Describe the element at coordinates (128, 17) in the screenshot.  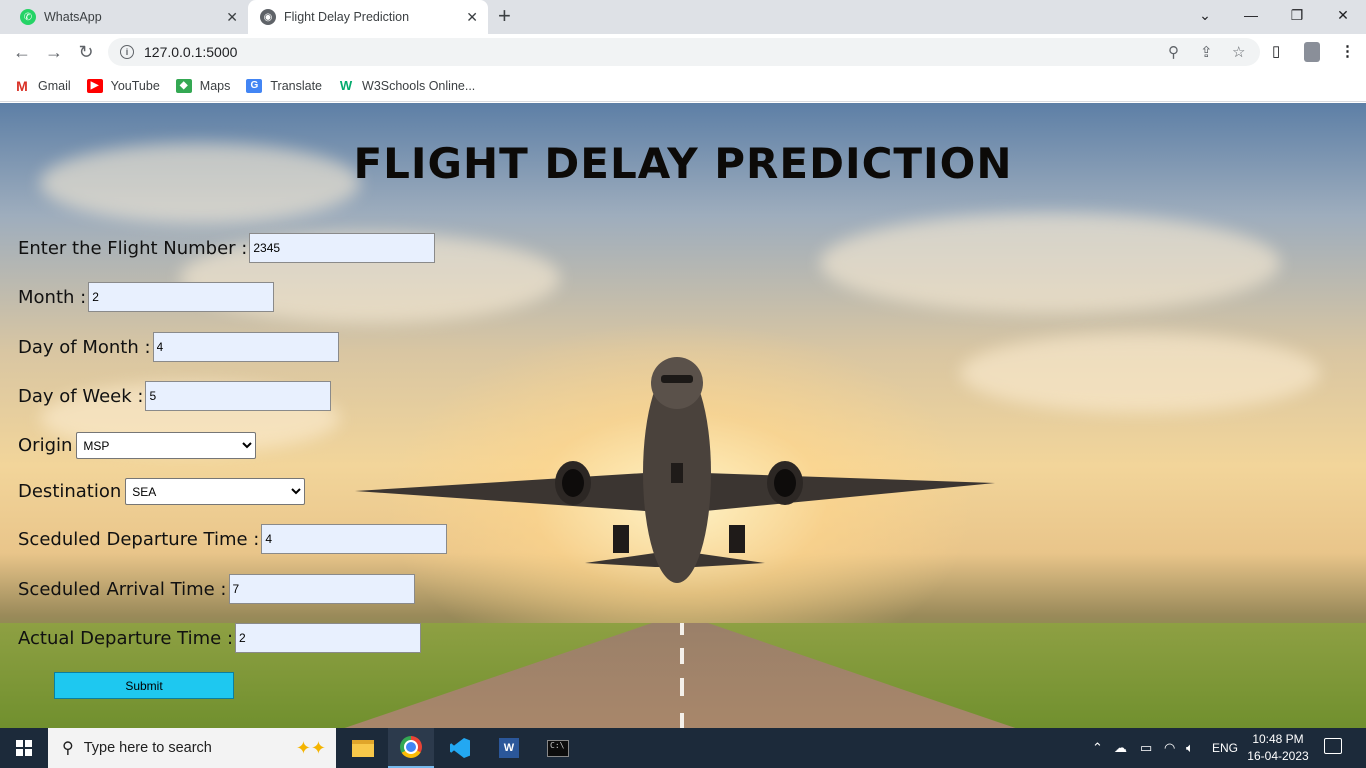
I see `tab-whatsapp: ✆ WhatsApp ✕` at that location.